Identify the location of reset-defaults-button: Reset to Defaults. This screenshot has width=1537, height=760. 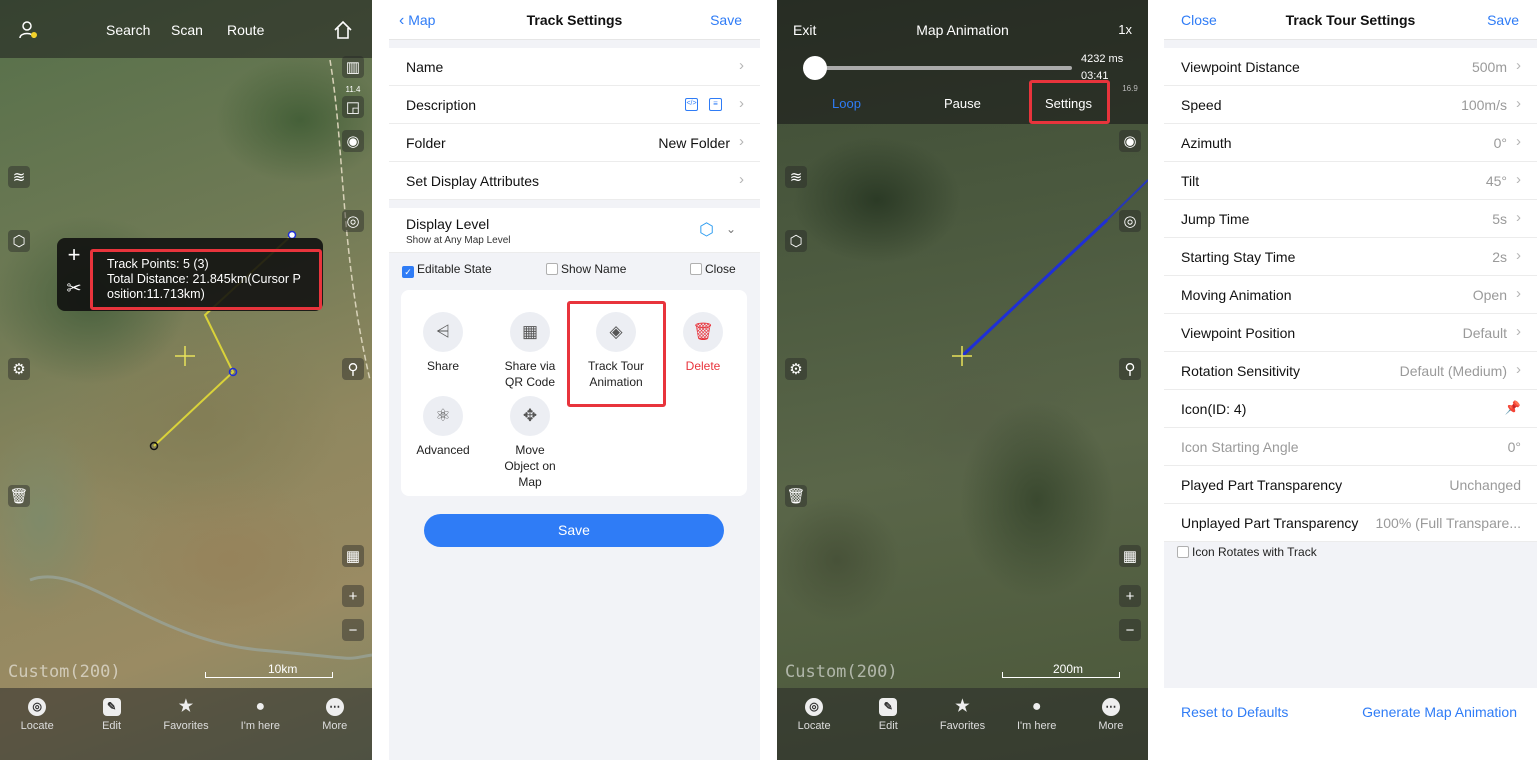
(1234, 712).